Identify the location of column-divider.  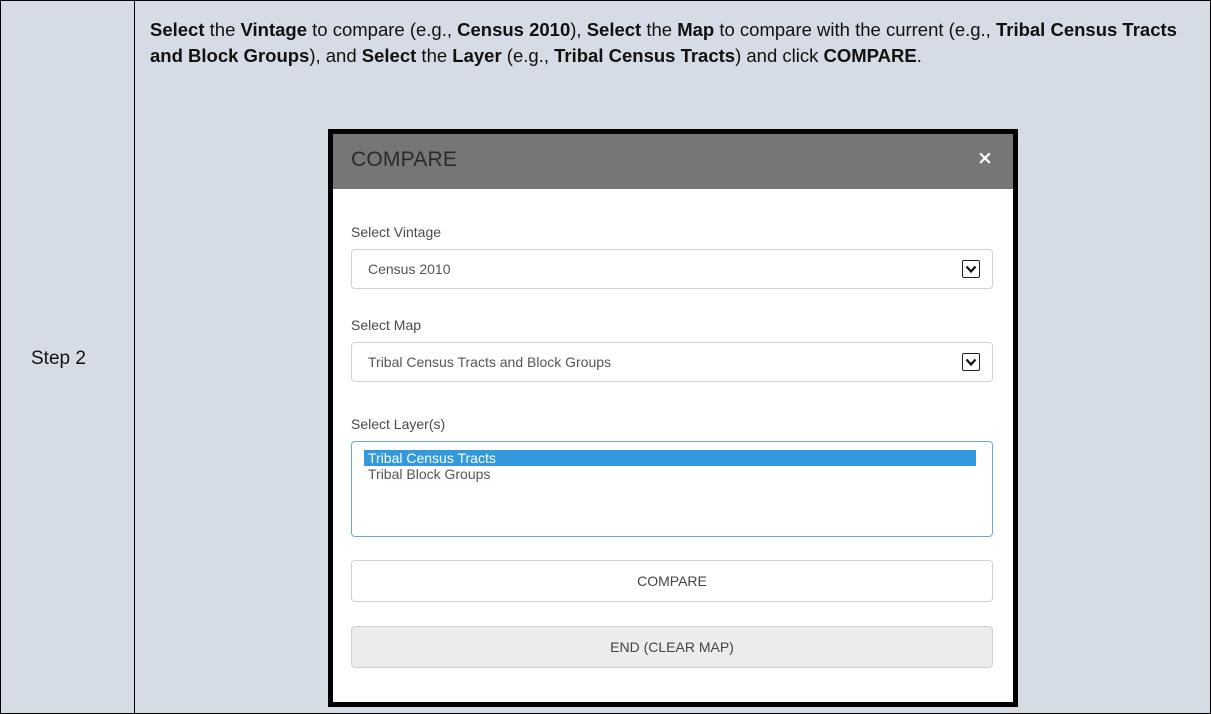
(134, 357).